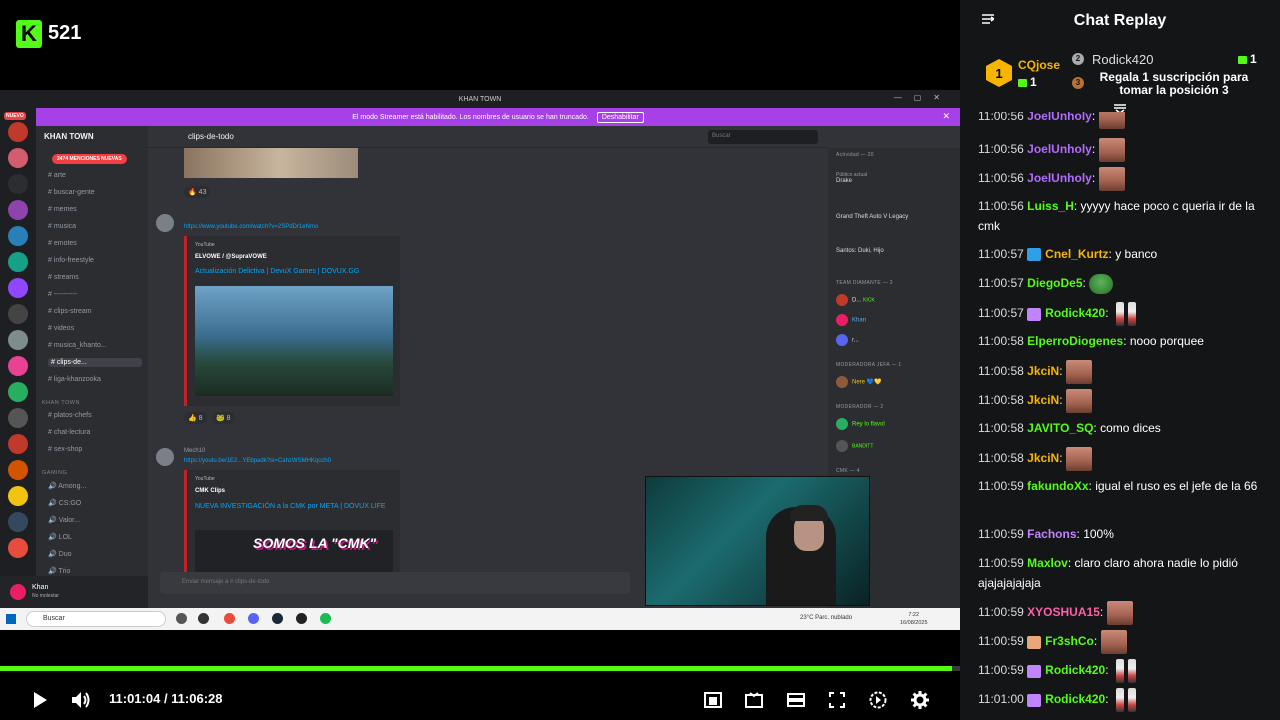 This screenshot has width=1280, height=720. Describe the element at coordinates (1051, 534) in the screenshot. I see `chat-username: Fachons` at that location.